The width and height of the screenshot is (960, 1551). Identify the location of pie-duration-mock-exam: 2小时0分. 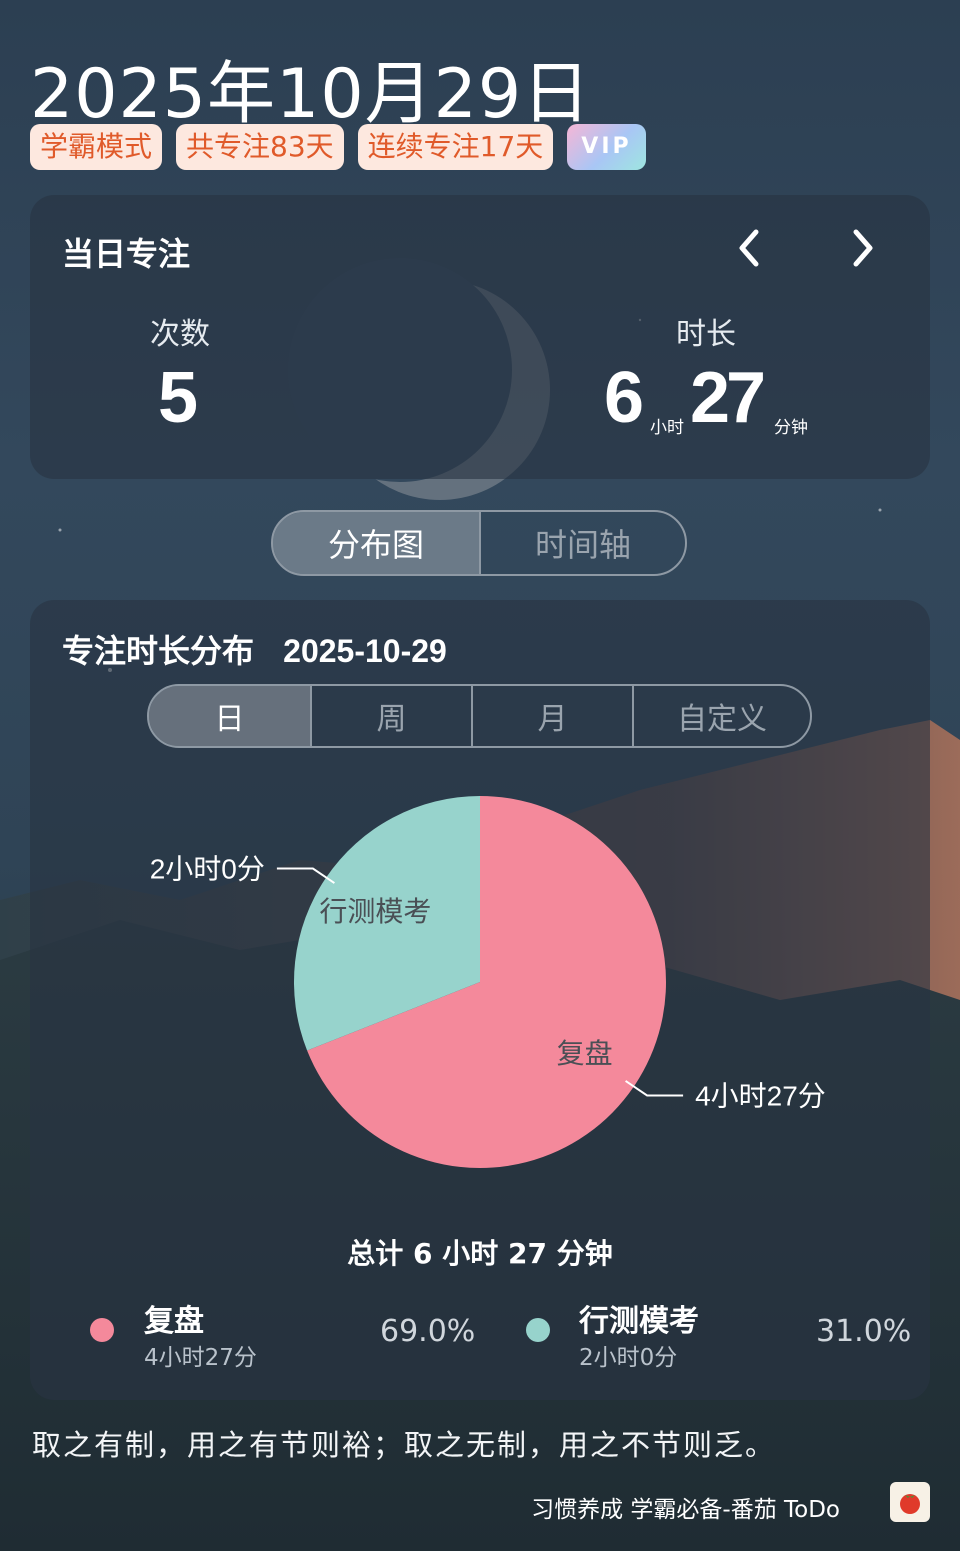
(207, 868).